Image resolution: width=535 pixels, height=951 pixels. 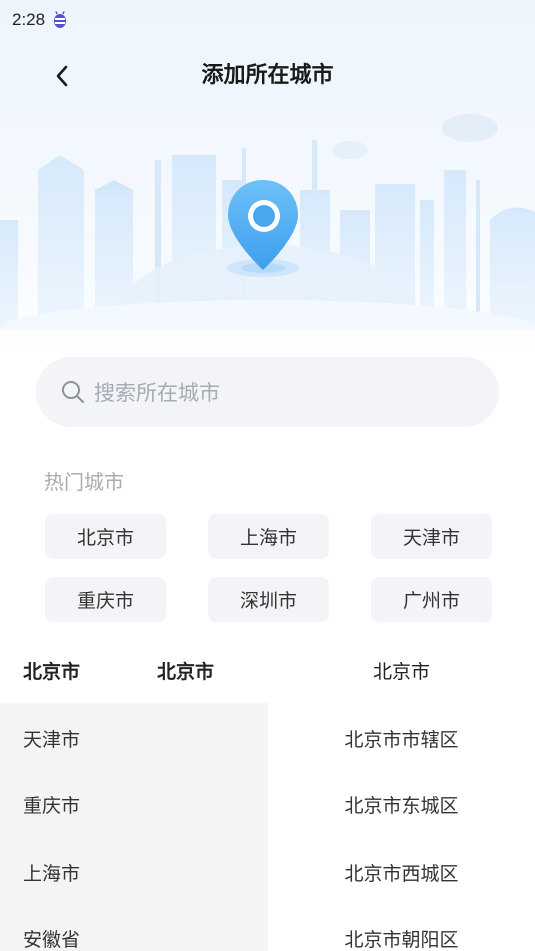 What do you see at coordinates (105, 536) in the screenshot?
I see `hot-city-chip: 北京市` at bounding box center [105, 536].